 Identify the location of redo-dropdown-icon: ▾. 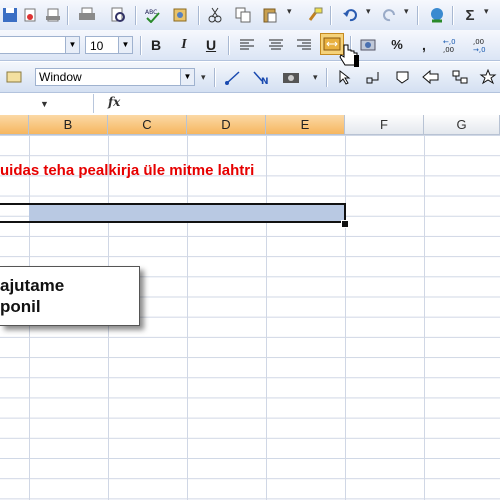
(406, 11).